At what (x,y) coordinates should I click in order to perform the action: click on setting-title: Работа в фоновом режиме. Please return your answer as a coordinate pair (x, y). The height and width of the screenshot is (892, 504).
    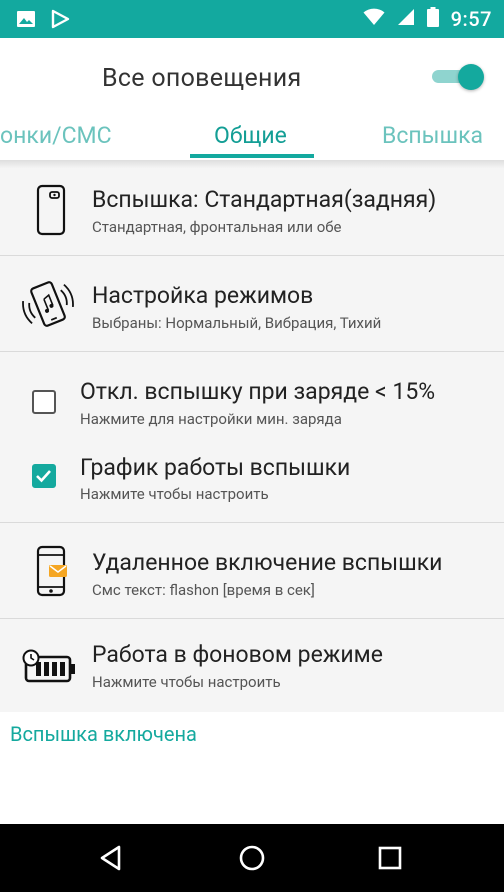
    Looking at the image, I should click on (237, 654).